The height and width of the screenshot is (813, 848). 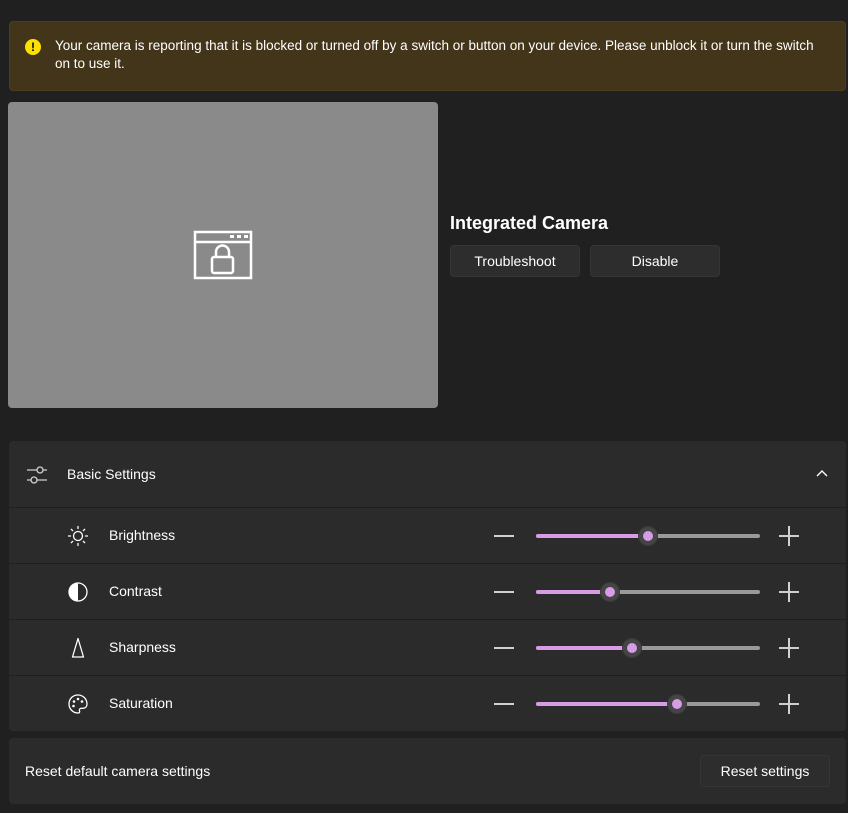 I want to click on reset-settings-label: Reset default camera settings, so click(x=118, y=771).